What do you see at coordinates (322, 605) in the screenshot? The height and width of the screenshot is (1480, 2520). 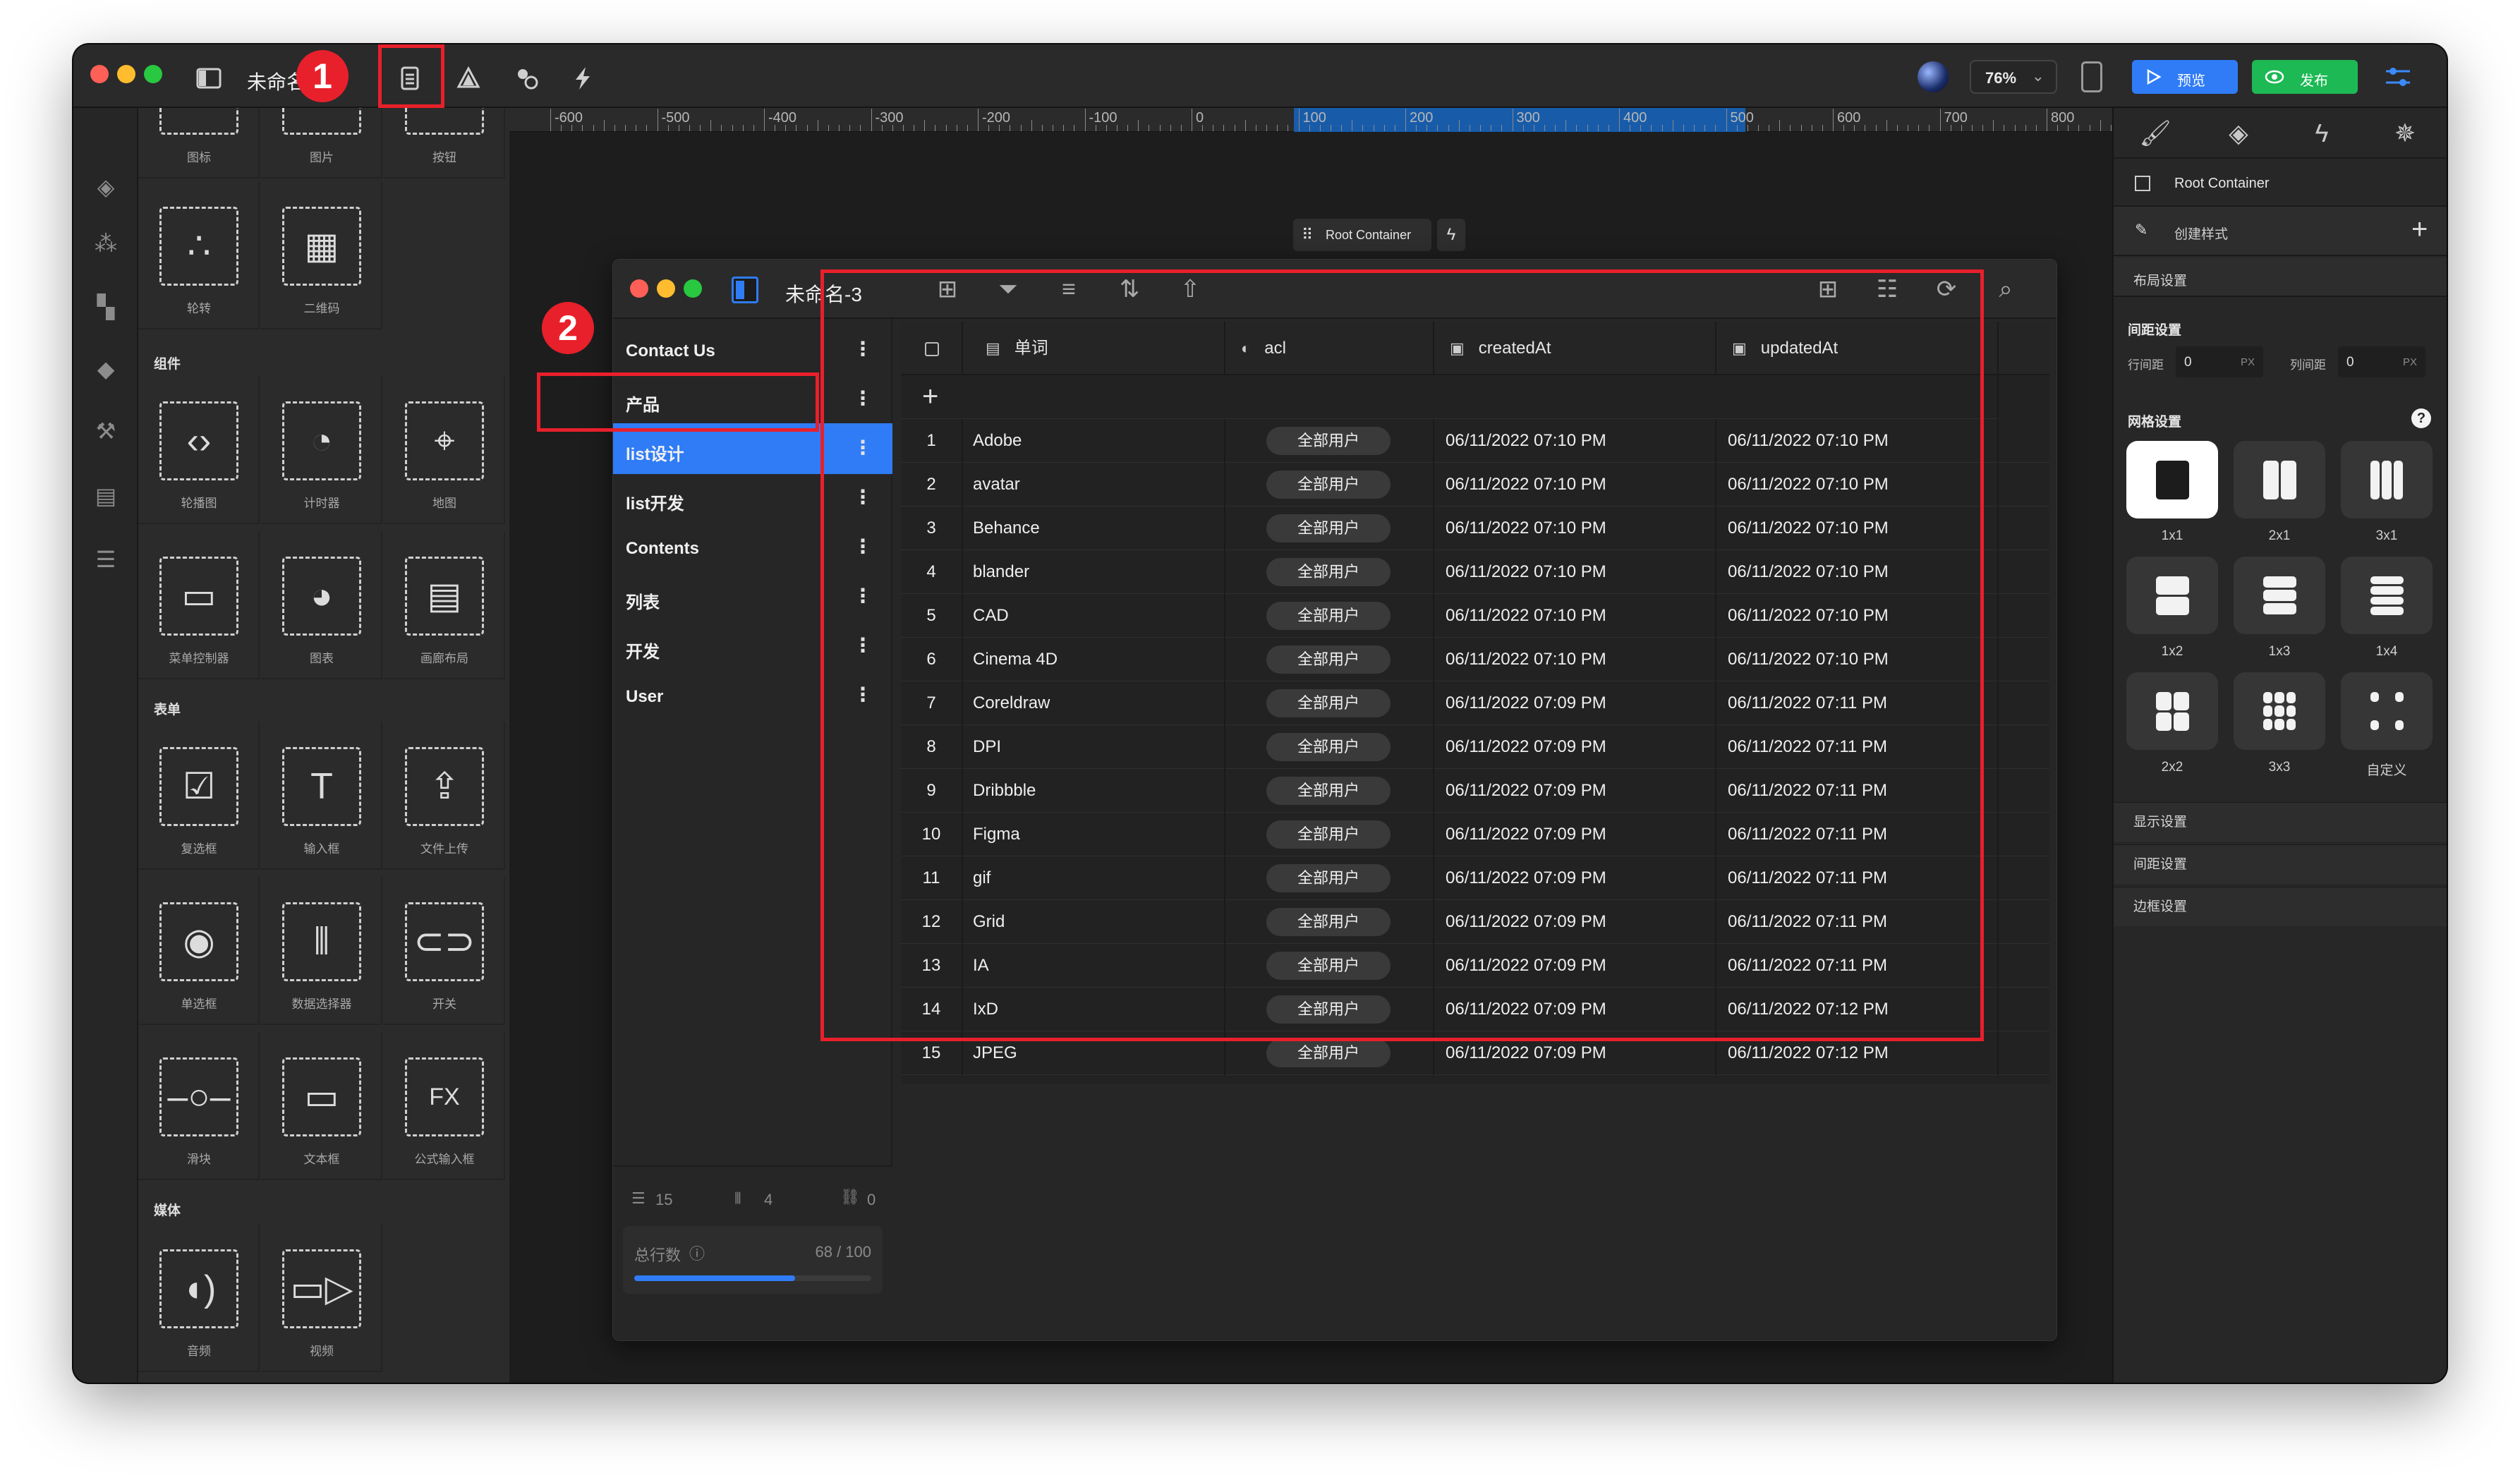 I see `component-tile: ◕ 图表` at bounding box center [322, 605].